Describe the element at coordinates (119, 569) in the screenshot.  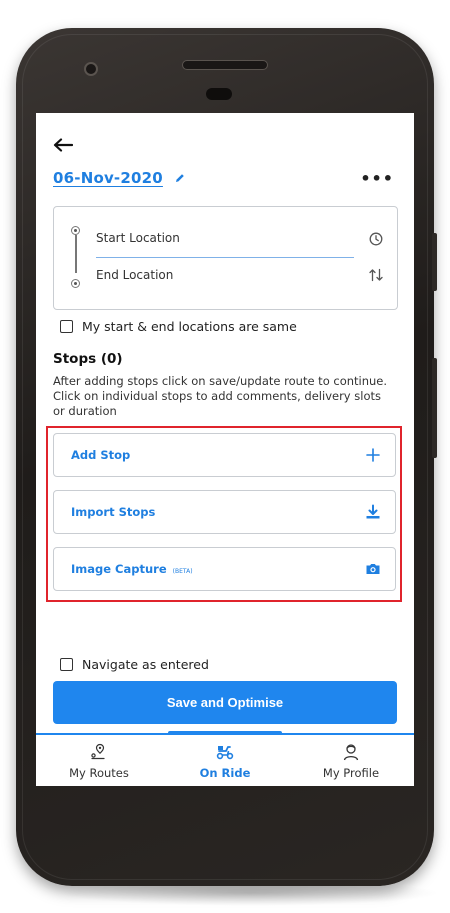
I see `image-capture-label: Image Capture` at that location.